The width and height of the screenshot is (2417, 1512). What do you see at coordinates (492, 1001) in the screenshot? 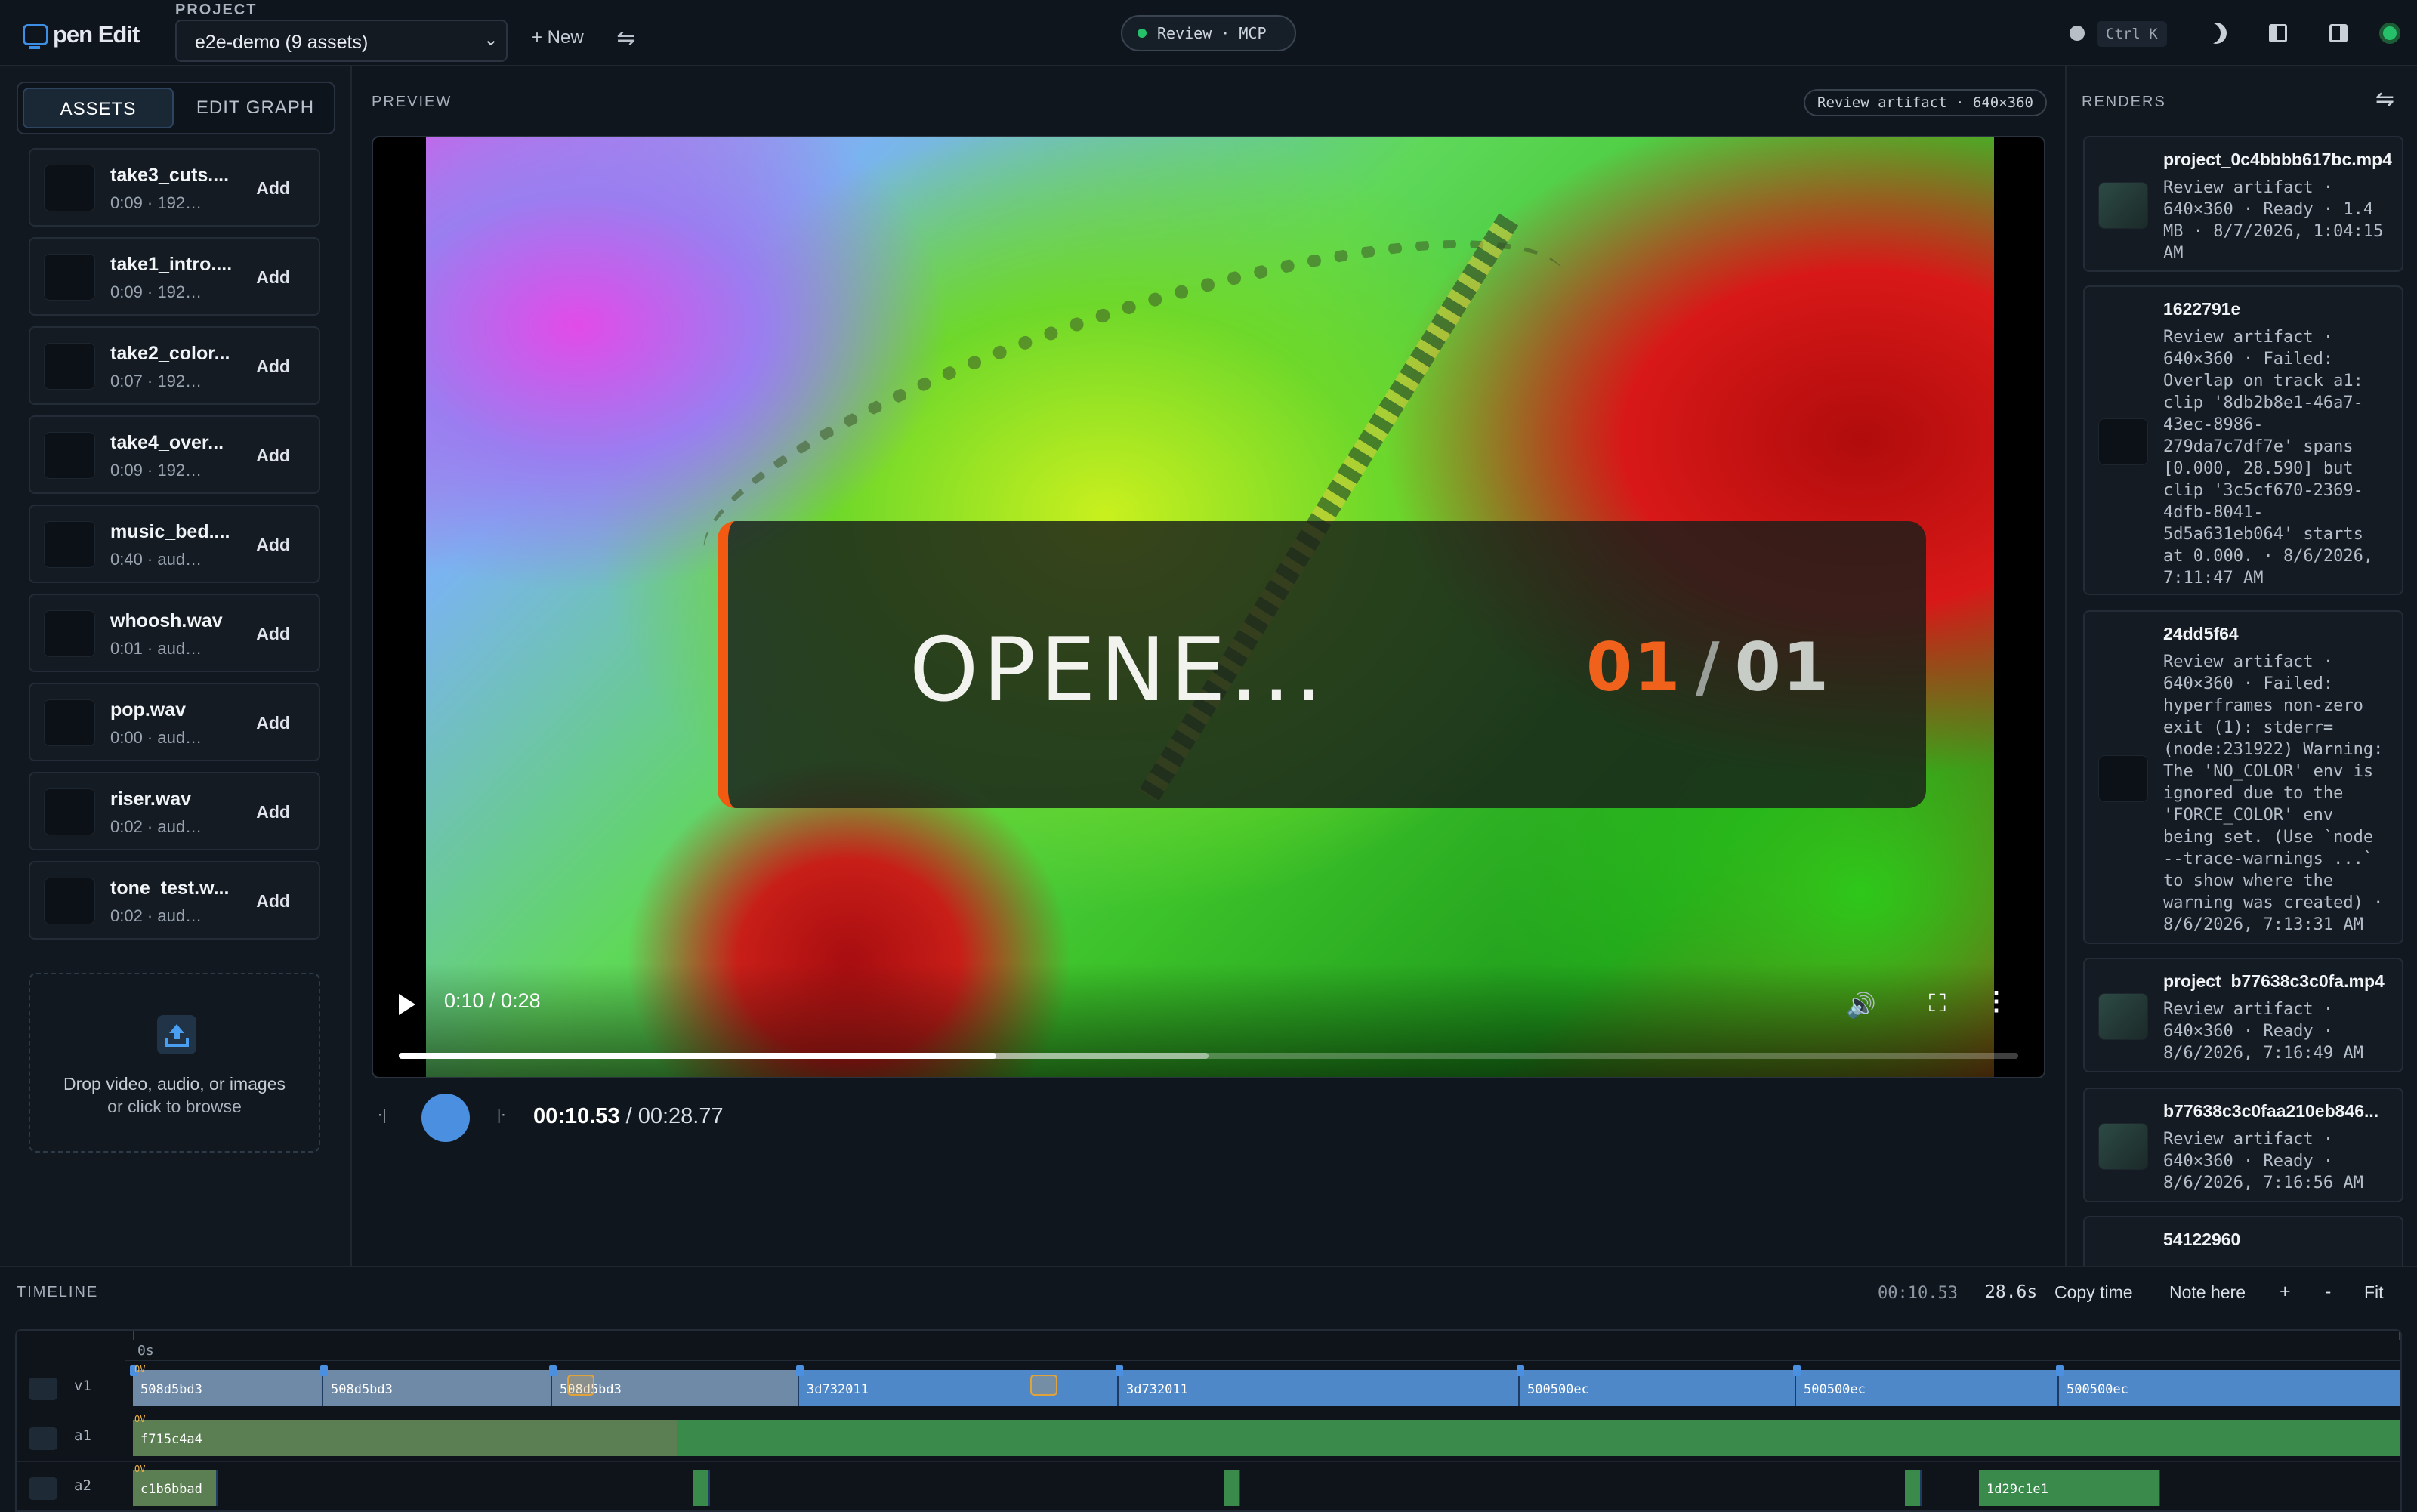
I see `player-time: 0:10 / 0:28` at bounding box center [492, 1001].